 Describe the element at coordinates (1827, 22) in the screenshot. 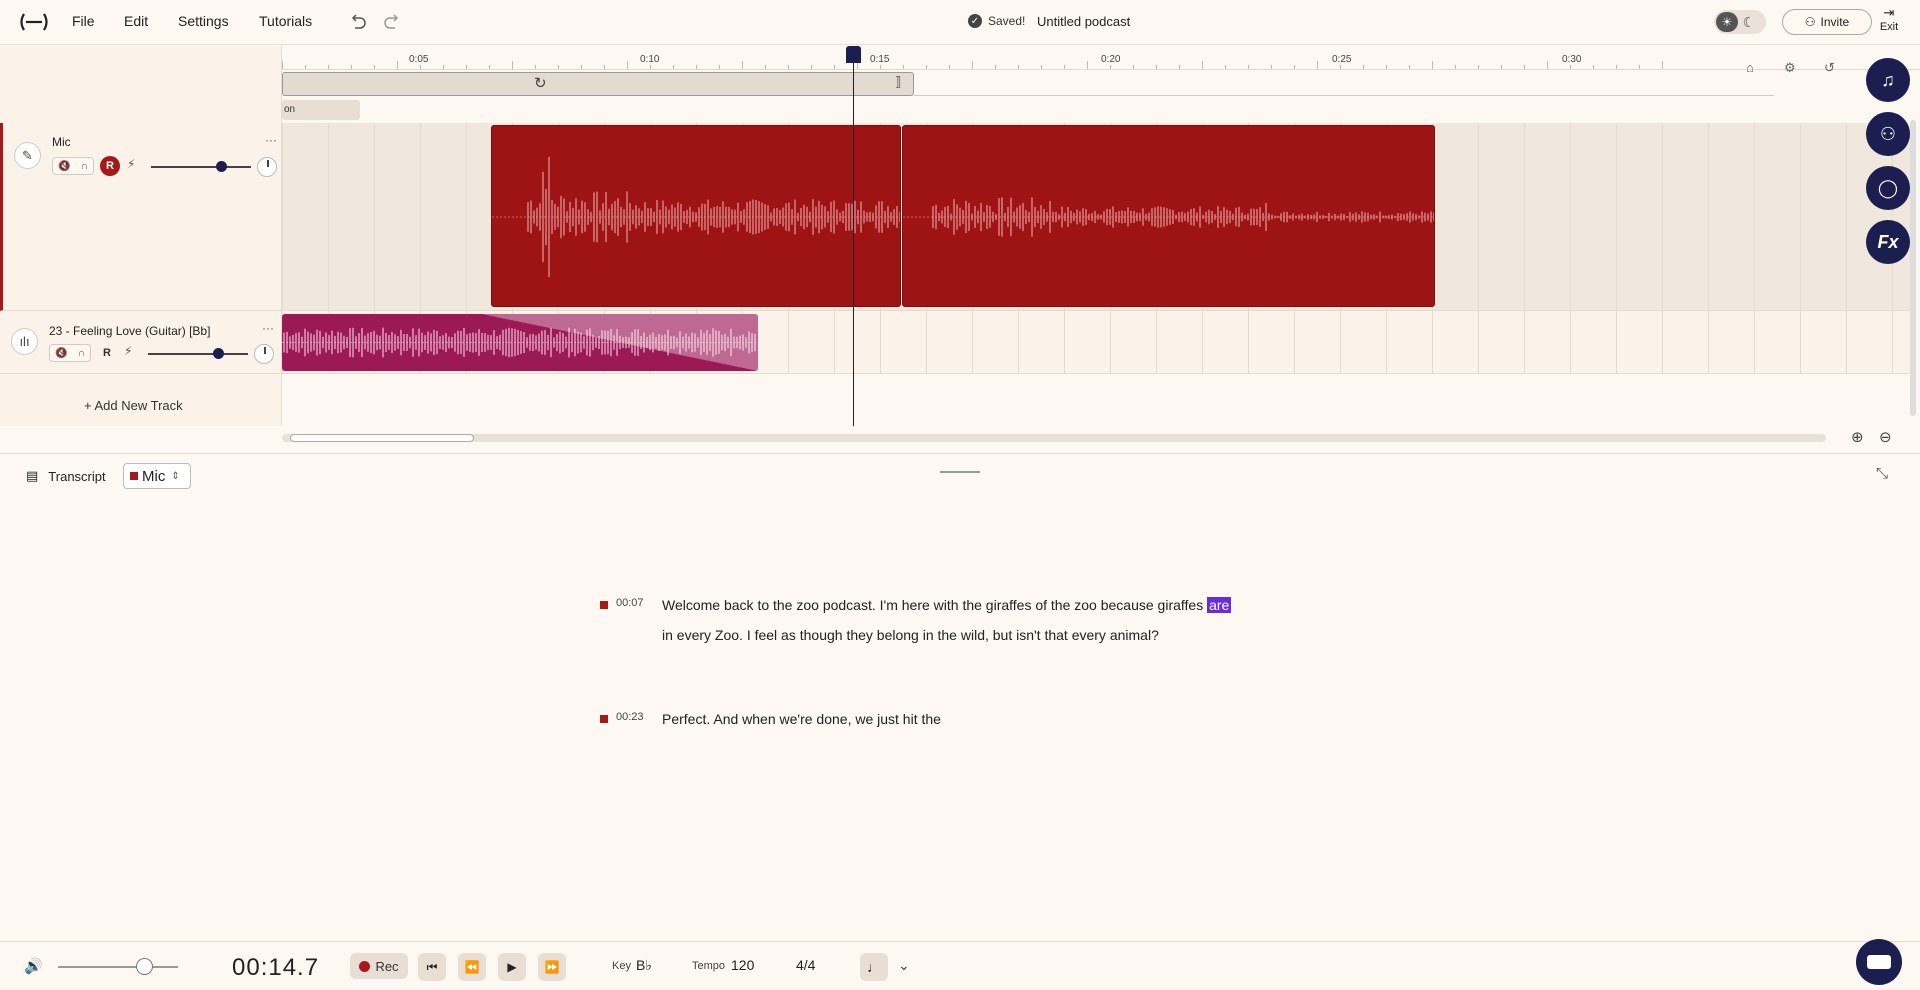

I see `invite-button: ⚇ Invite` at that location.